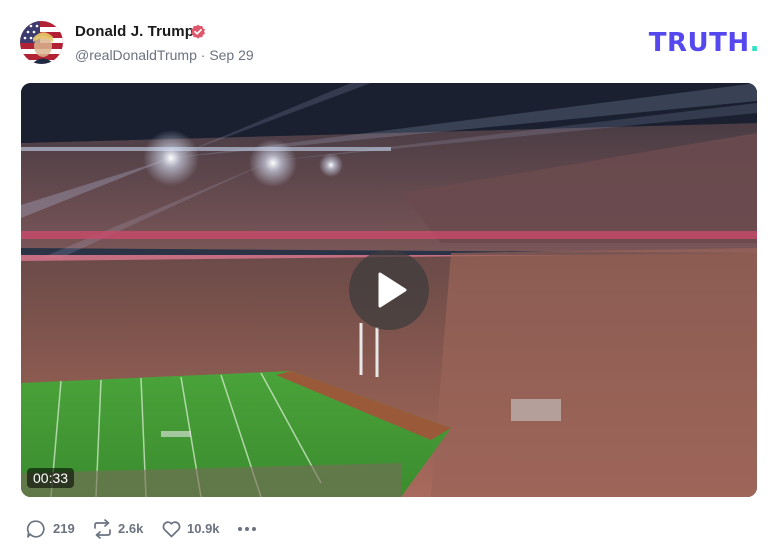 The height and width of the screenshot is (559, 778). I want to click on heart-icon, so click(171, 529).